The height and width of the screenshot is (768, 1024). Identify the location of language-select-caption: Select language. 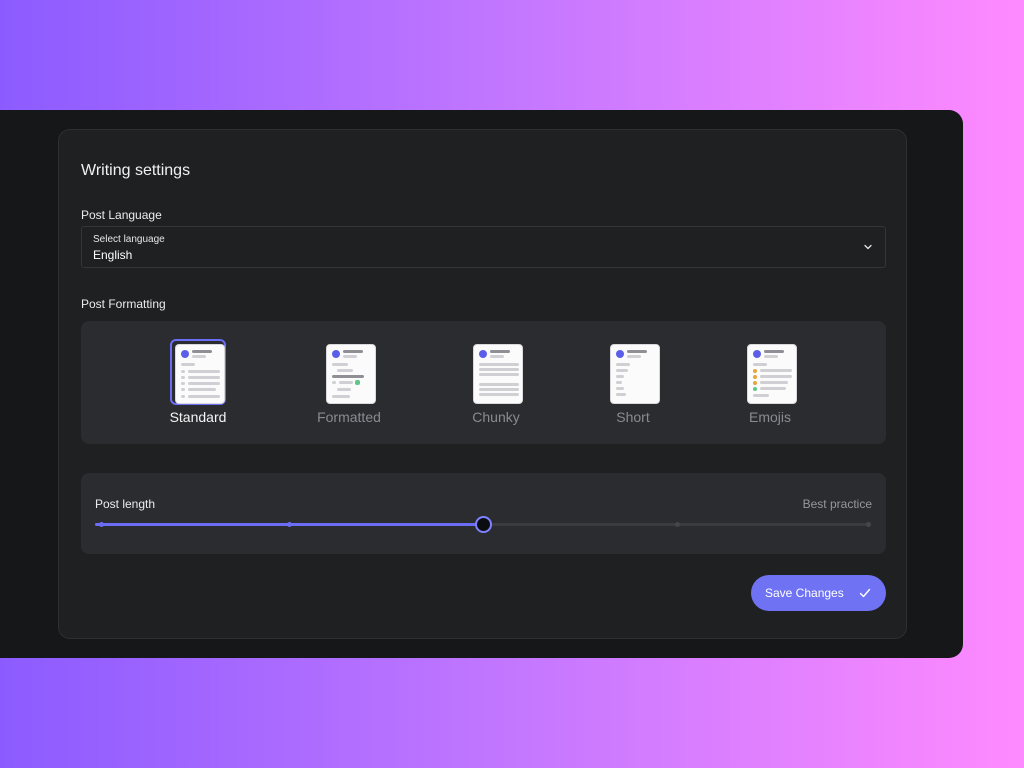
(129, 239).